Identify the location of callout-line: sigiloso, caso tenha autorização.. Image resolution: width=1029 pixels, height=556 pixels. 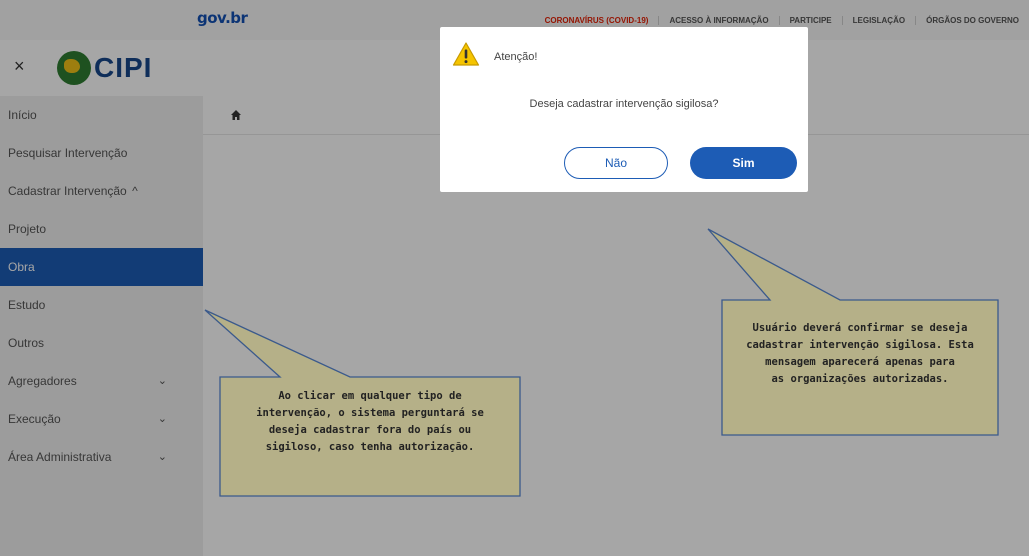
(370, 447).